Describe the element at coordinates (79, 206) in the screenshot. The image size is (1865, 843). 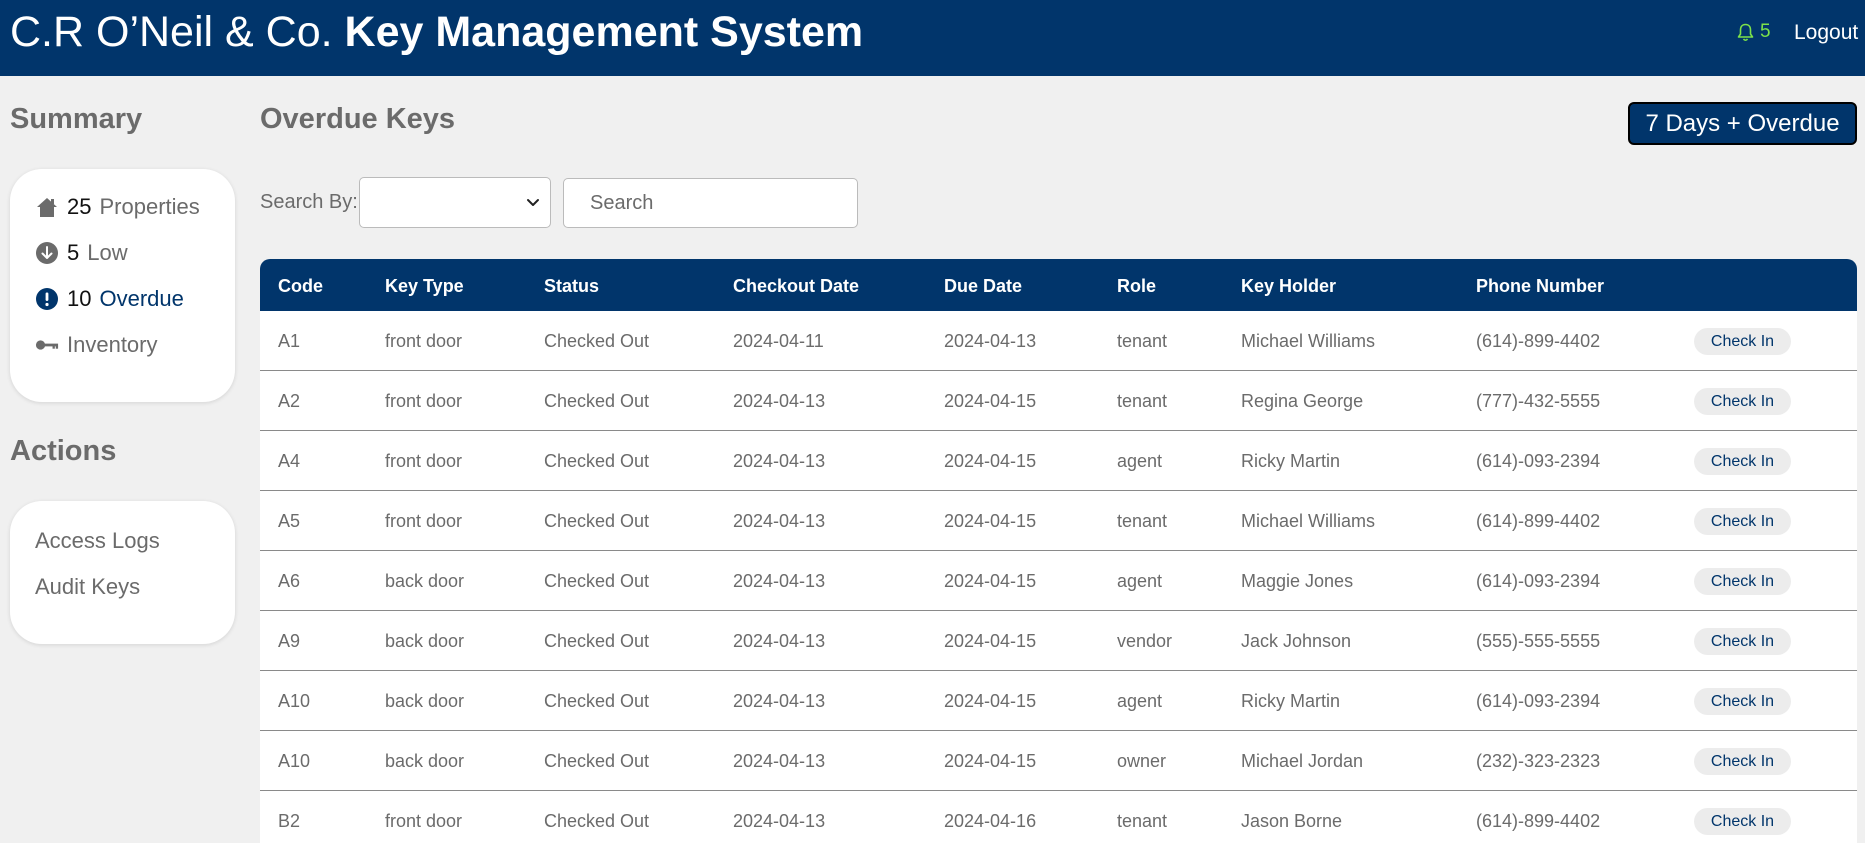
I see `properties-count: 25` at that location.